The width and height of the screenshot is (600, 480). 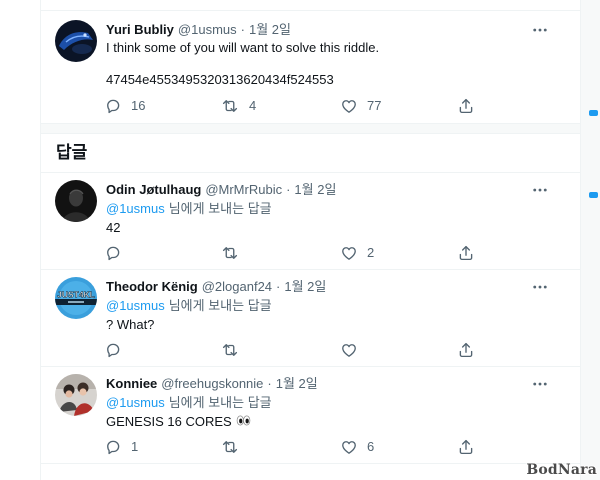 What do you see at coordinates (371, 446) in the screenshot?
I see `like-count: 6` at bounding box center [371, 446].